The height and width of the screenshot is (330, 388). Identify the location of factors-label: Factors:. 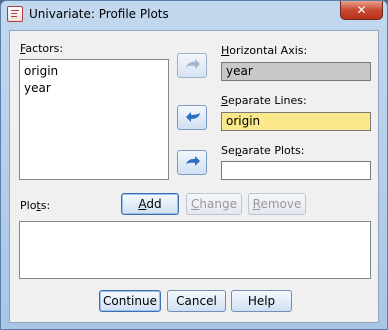
(42, 48).